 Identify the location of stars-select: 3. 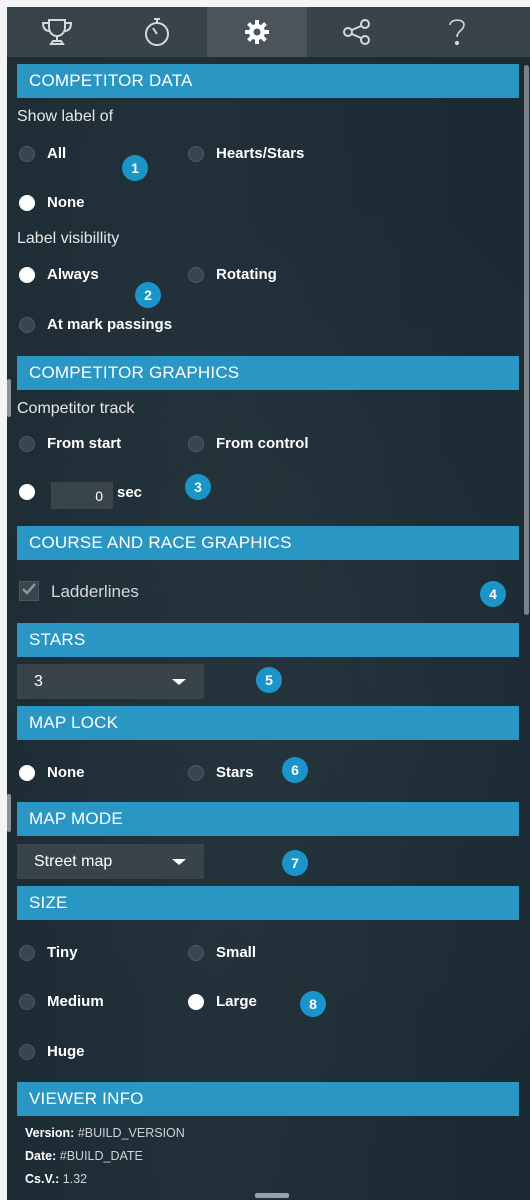
(110, 681).